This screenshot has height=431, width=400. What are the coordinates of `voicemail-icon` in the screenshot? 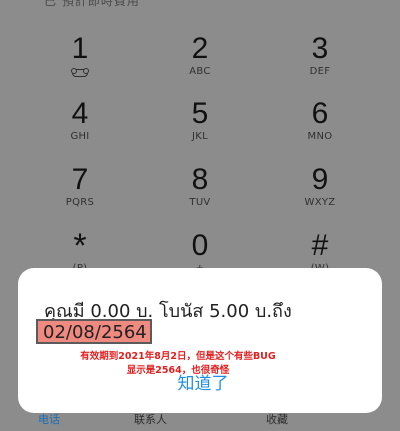 It's located at (80, 72).